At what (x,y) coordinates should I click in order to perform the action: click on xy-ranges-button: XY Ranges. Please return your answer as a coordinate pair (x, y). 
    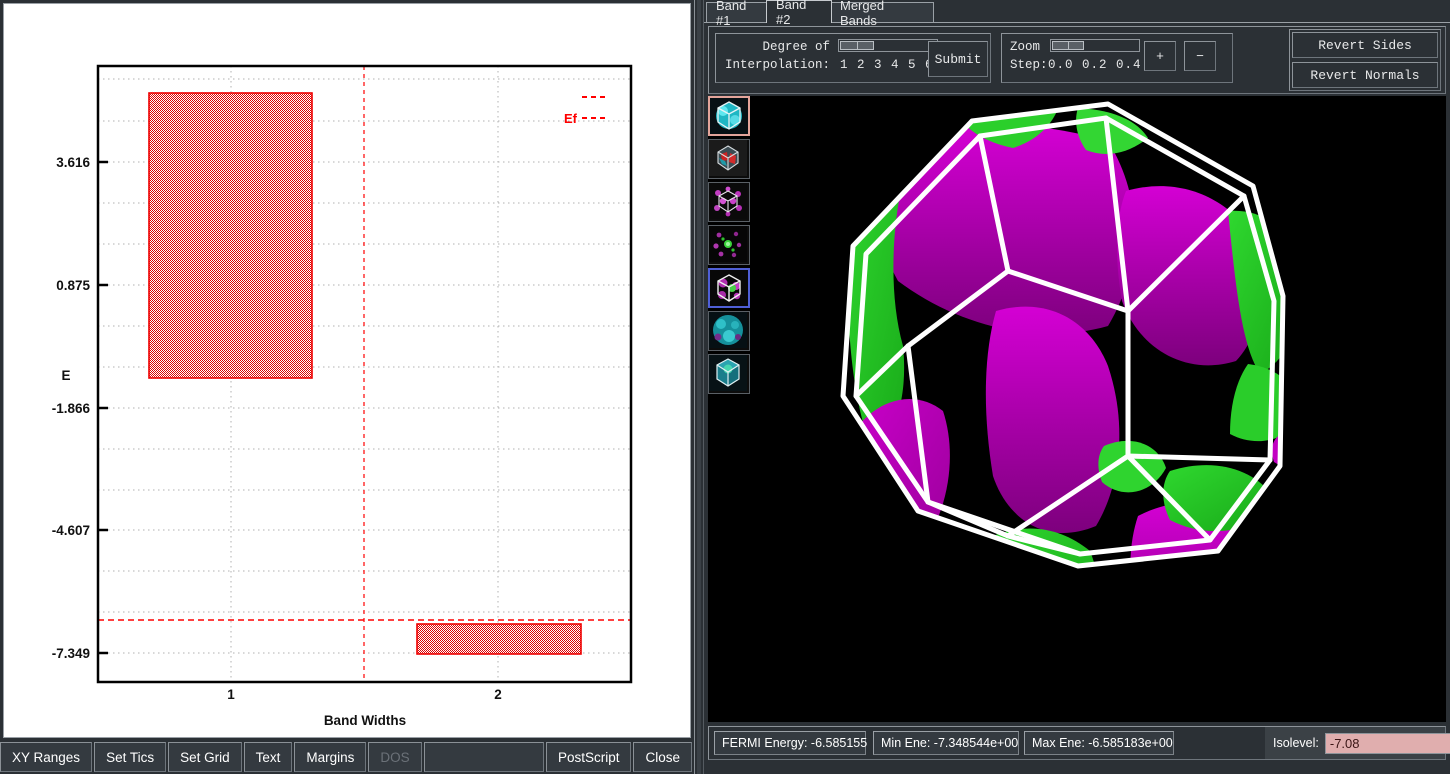
    Looking at the image, I should click on (46, 757).